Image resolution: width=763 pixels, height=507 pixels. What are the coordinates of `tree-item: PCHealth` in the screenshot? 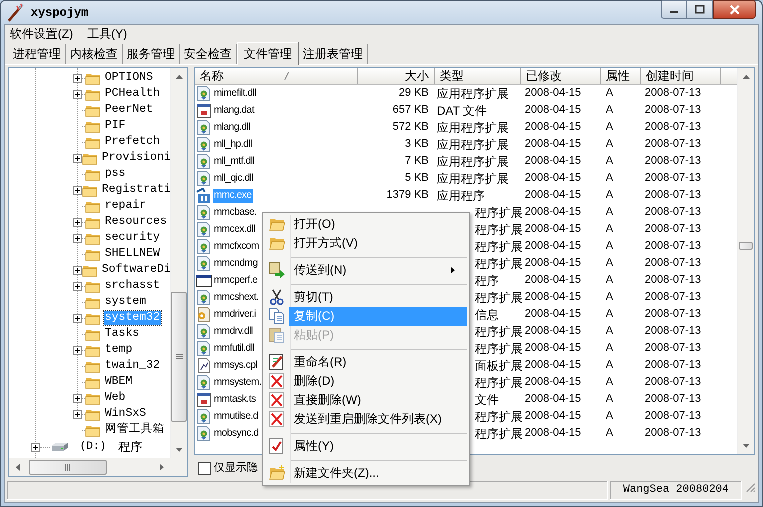 It's located at (133, 94).